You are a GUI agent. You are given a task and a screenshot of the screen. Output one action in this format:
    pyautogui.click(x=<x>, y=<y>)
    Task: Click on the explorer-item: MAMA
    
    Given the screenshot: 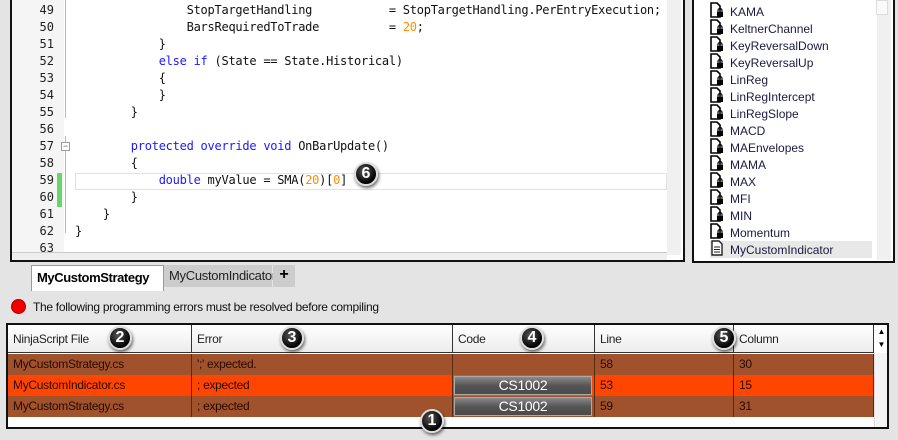 What is the action you would take?
    pyautogui.click(x=791, y=164)
    